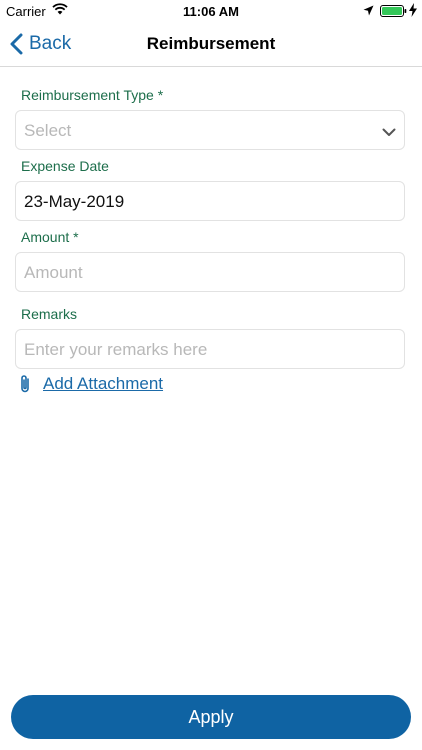 This screenshot has width=422, height=750. What do you see at coordinates (368, 11) in the screenshot?
I see `location-arrow-icon` at bounding box center [368, 11].